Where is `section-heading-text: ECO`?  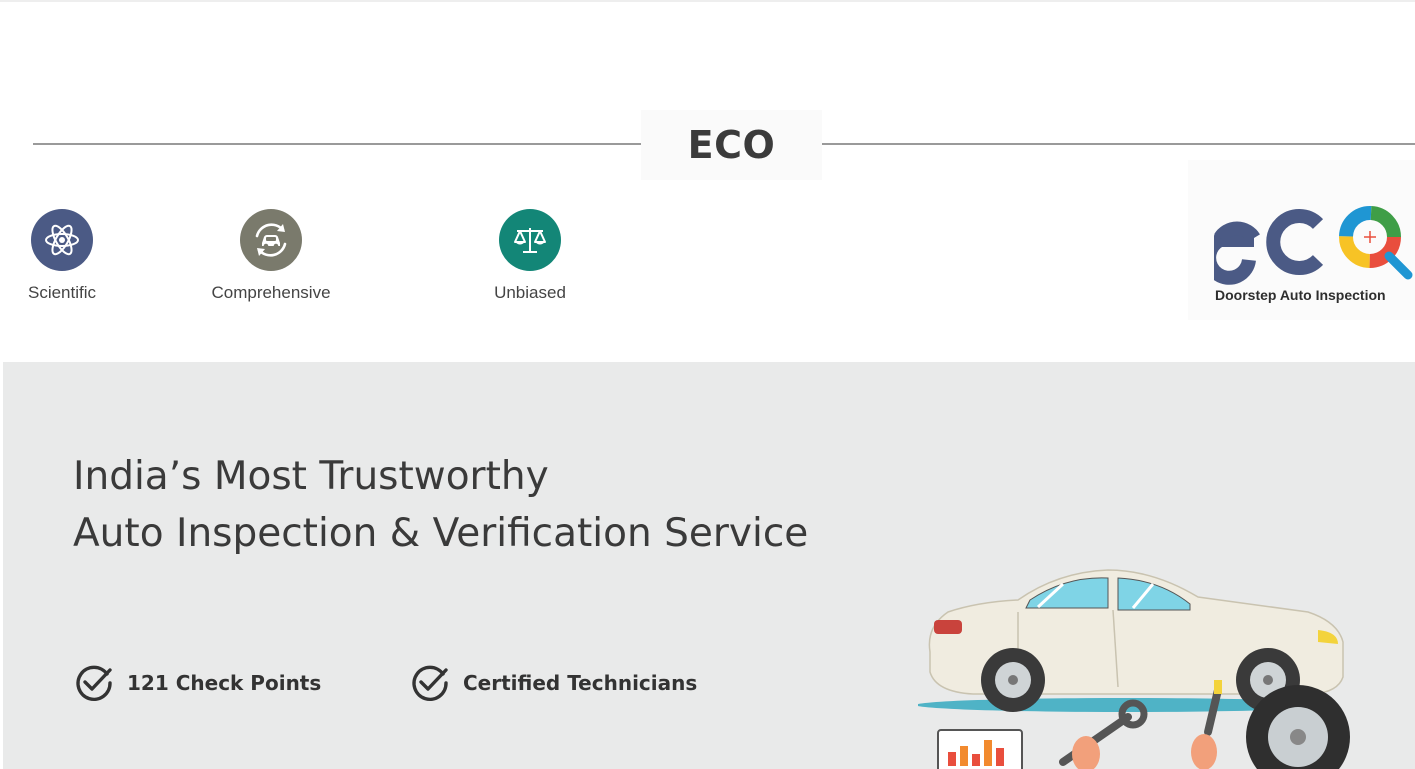
section-heading-text: ECO is located at coordinates (731, 145).